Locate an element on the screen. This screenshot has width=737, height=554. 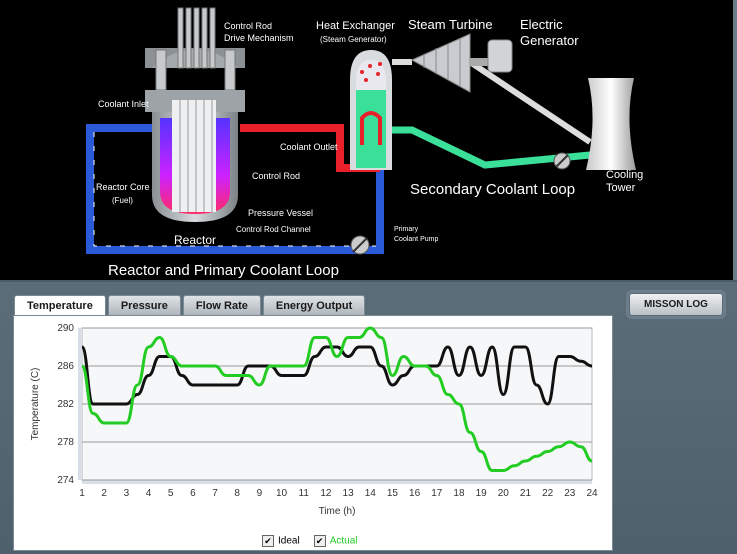
legend-ideal: ✔ Ideal is located at coordinates (281, 541).